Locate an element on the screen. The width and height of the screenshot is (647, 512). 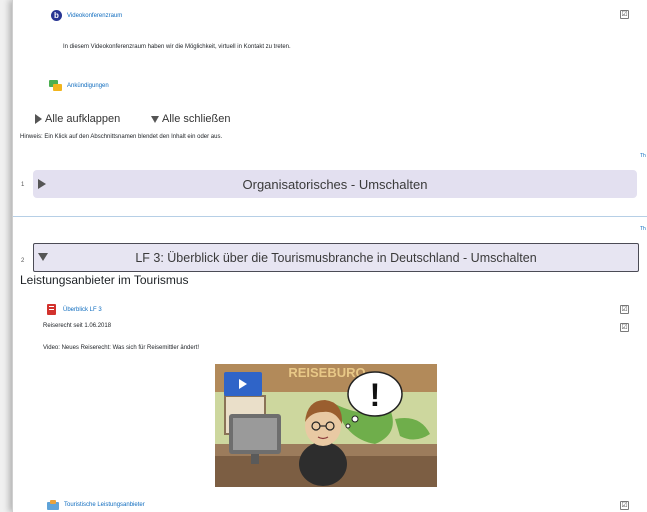
edge-text-b: Th is located at coordinates (643, 229).